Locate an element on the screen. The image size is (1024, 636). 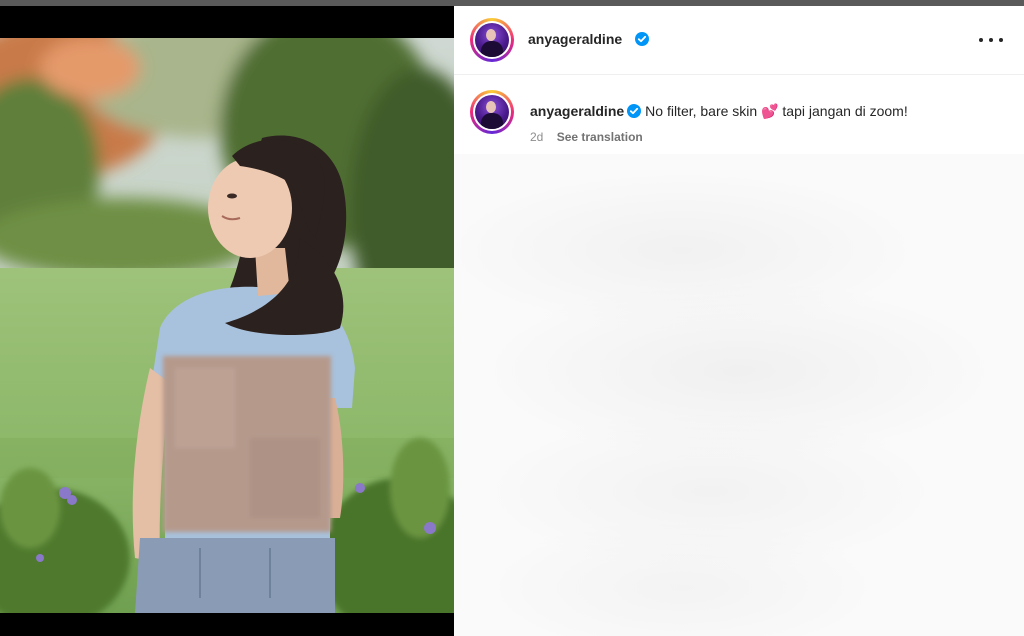
caption-text-part1: No filter, bare skin is located at coordinates (703, 111).